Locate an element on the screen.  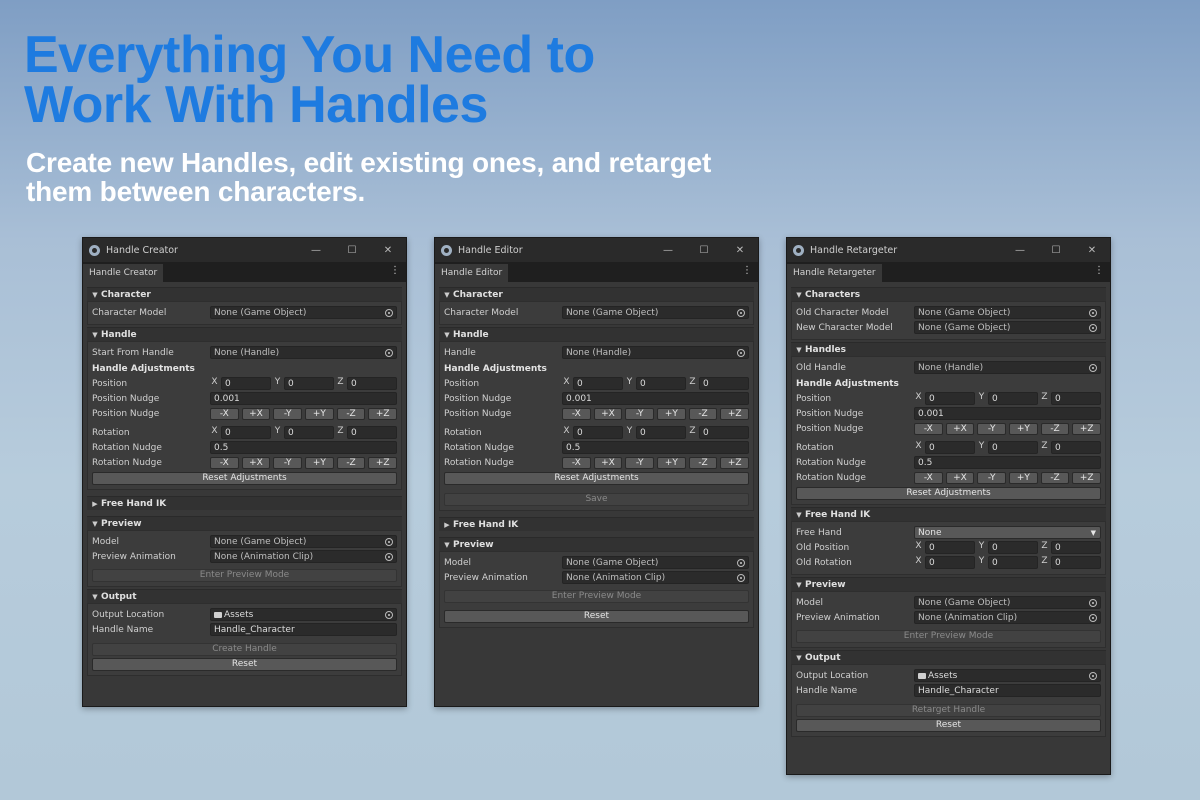
create-handle-button: Create Handle is located at coordinates (244, 649).